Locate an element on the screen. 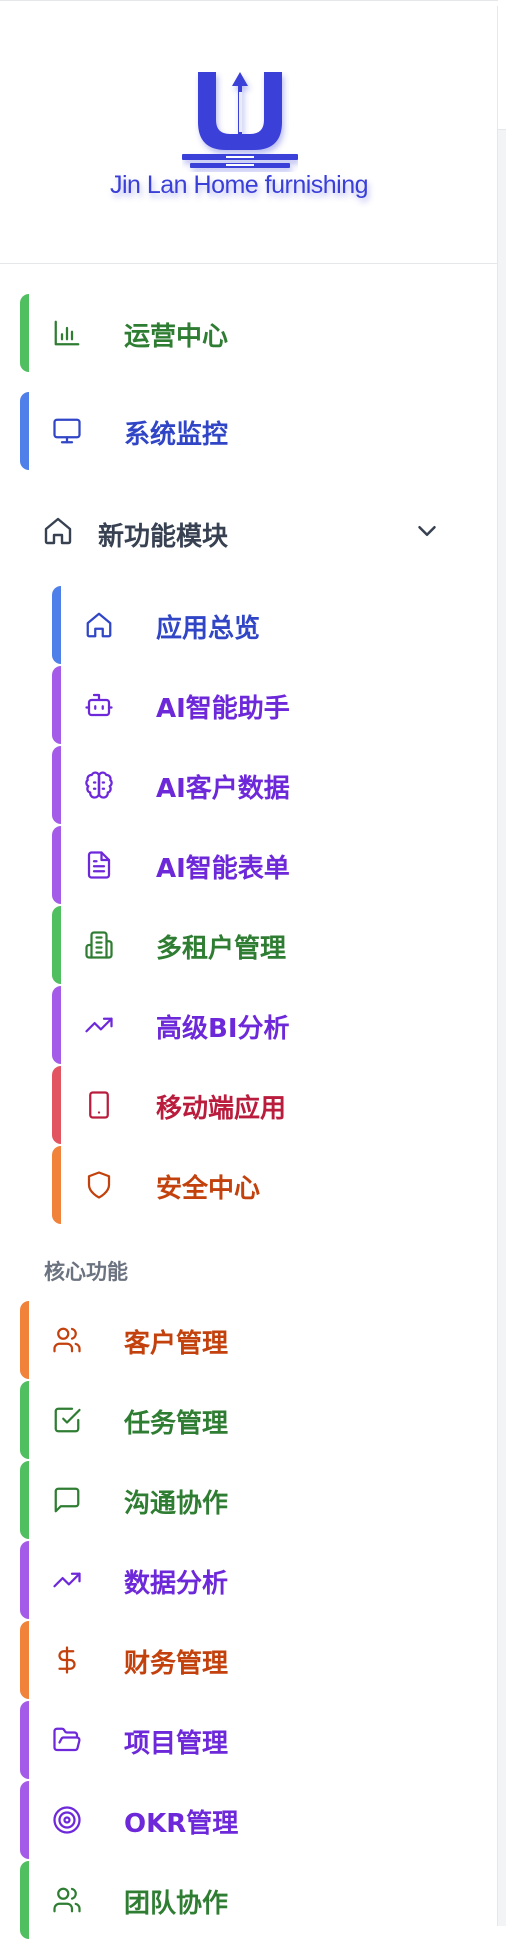 This screenshot has width=506, height=1939. monitor-icon is located at coordinates (67, 431).